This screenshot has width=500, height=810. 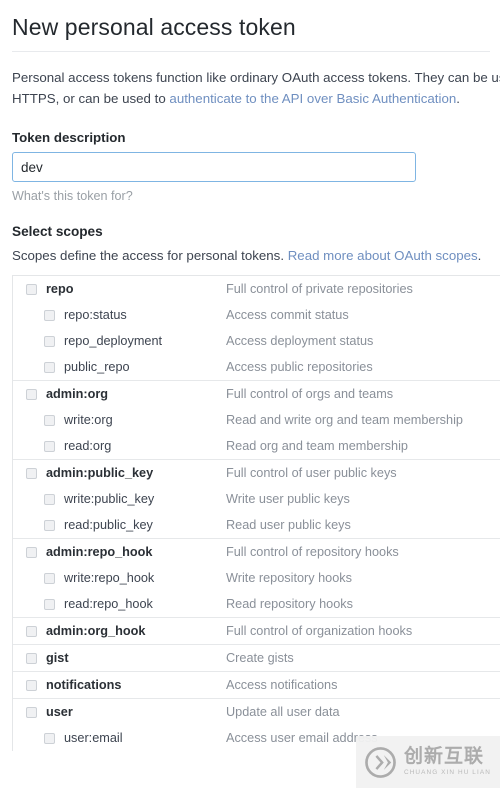 What do you see at coordinates (312, 552) in the screenshot?
I see `scope-description: Full control of repository hooks` at bounding box center [312, 552].